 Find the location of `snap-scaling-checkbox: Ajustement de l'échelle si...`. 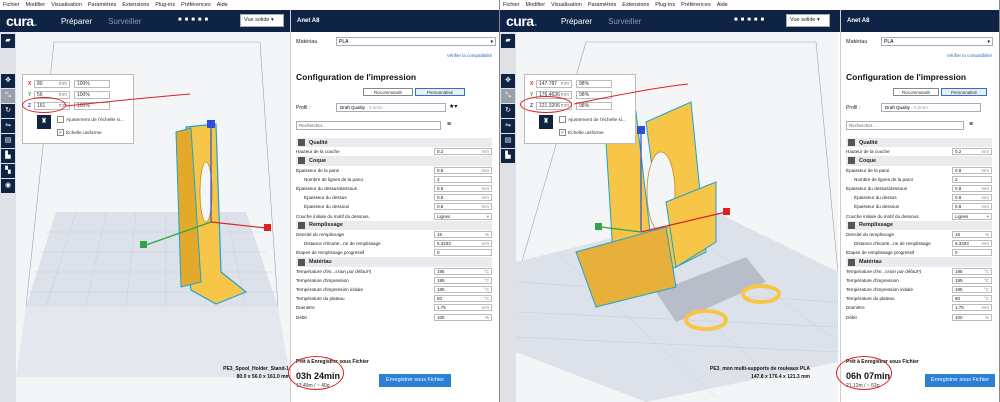

snap-scaling-checkbox: Ajustement de l'échelle si... is located at coordinates (592, 119).